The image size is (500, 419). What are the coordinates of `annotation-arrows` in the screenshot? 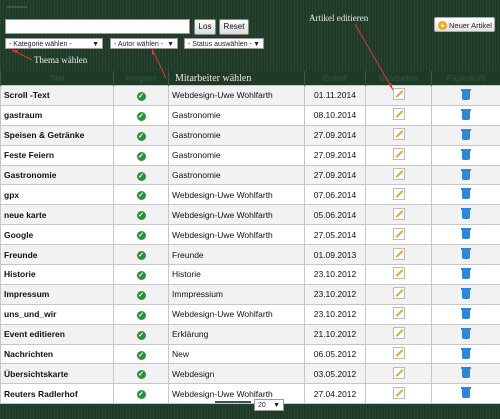 It's located at (202, 57).